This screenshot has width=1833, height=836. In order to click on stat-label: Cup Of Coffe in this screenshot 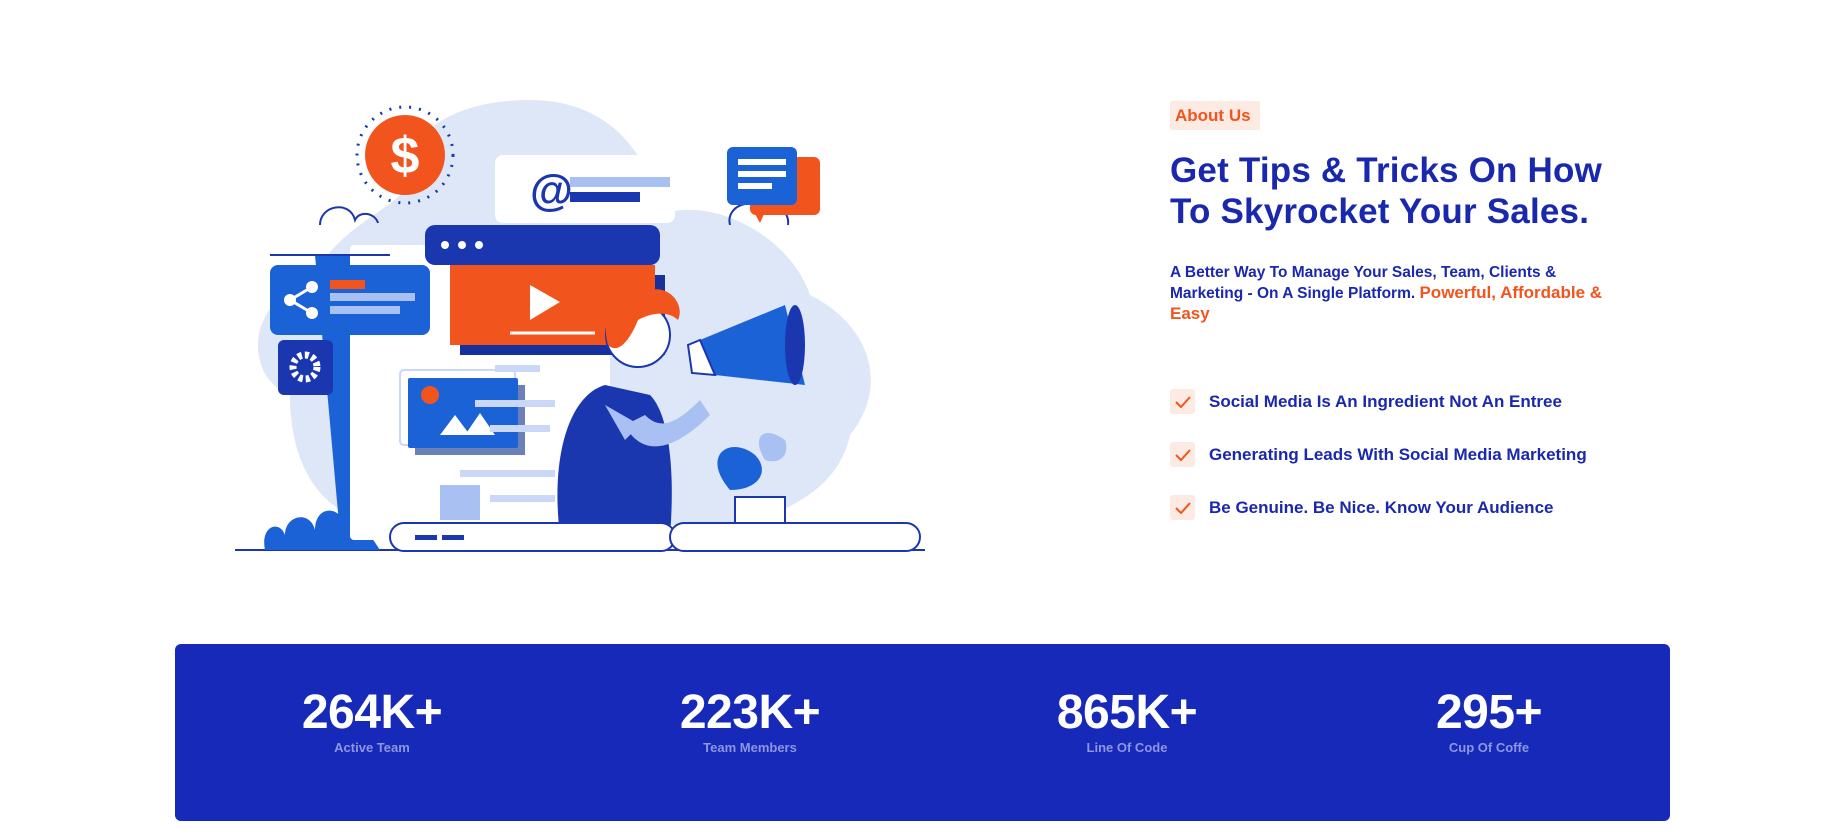, I will do `click(1489, 747)`.